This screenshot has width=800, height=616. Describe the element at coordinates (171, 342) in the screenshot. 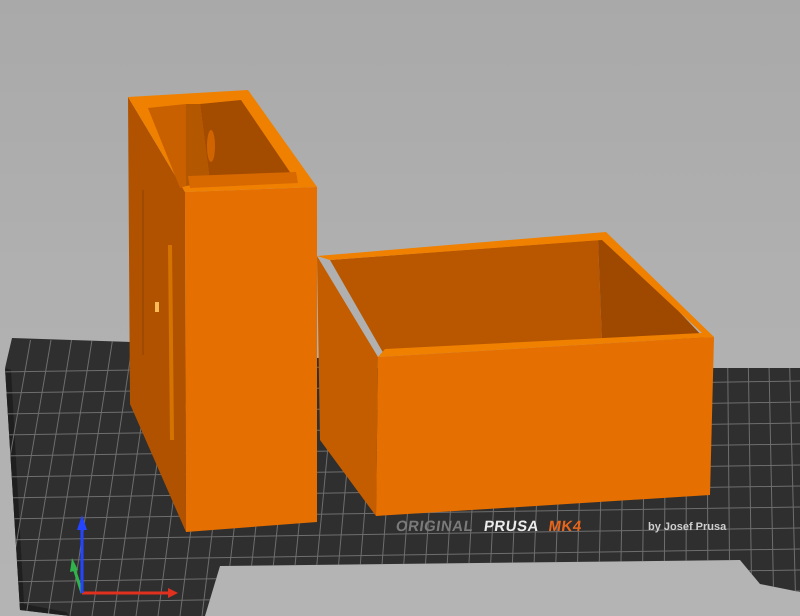

I see `tall-holder-side-slot` at that location.